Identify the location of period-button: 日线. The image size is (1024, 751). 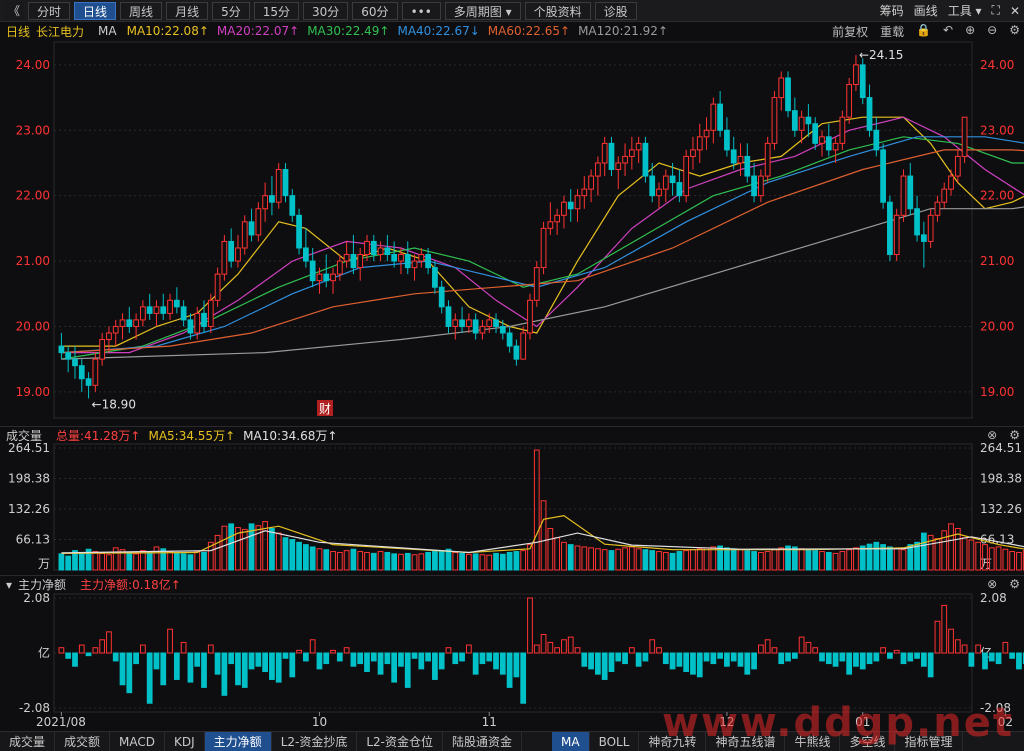
(95, 10).